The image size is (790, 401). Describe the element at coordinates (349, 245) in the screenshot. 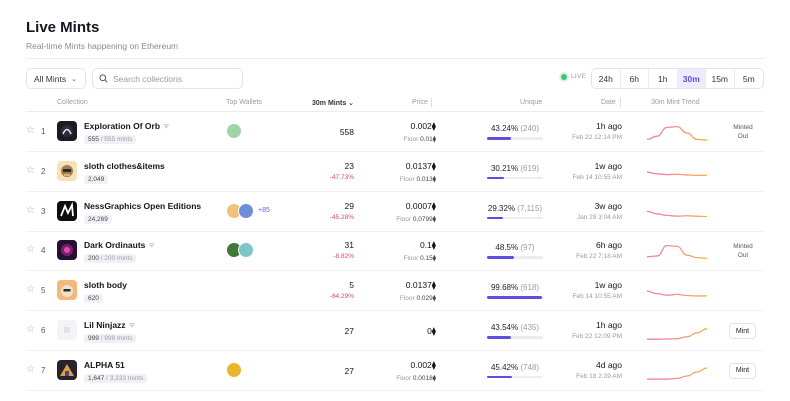

I see `mints-count: 31` at that location.